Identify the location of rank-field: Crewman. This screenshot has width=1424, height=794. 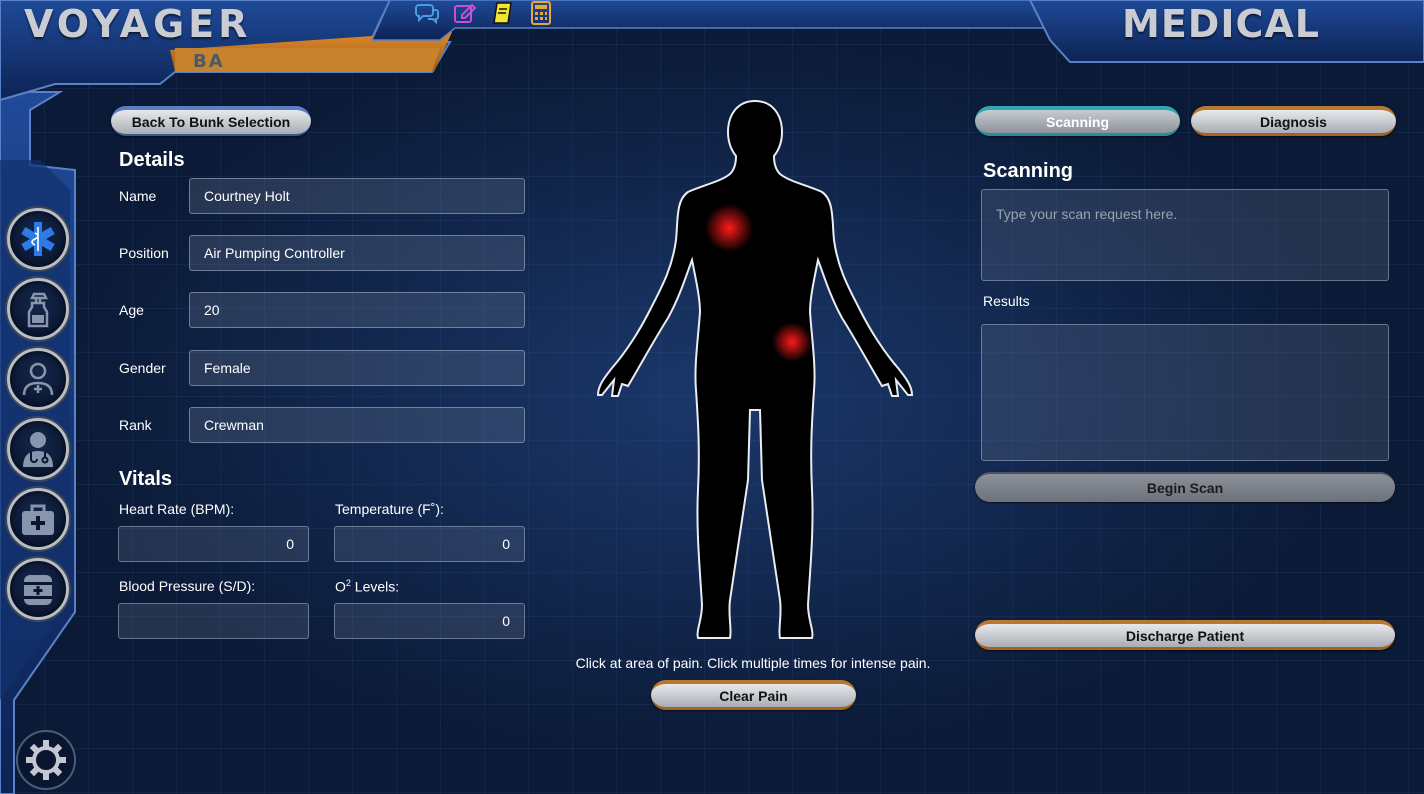
(357, 425).